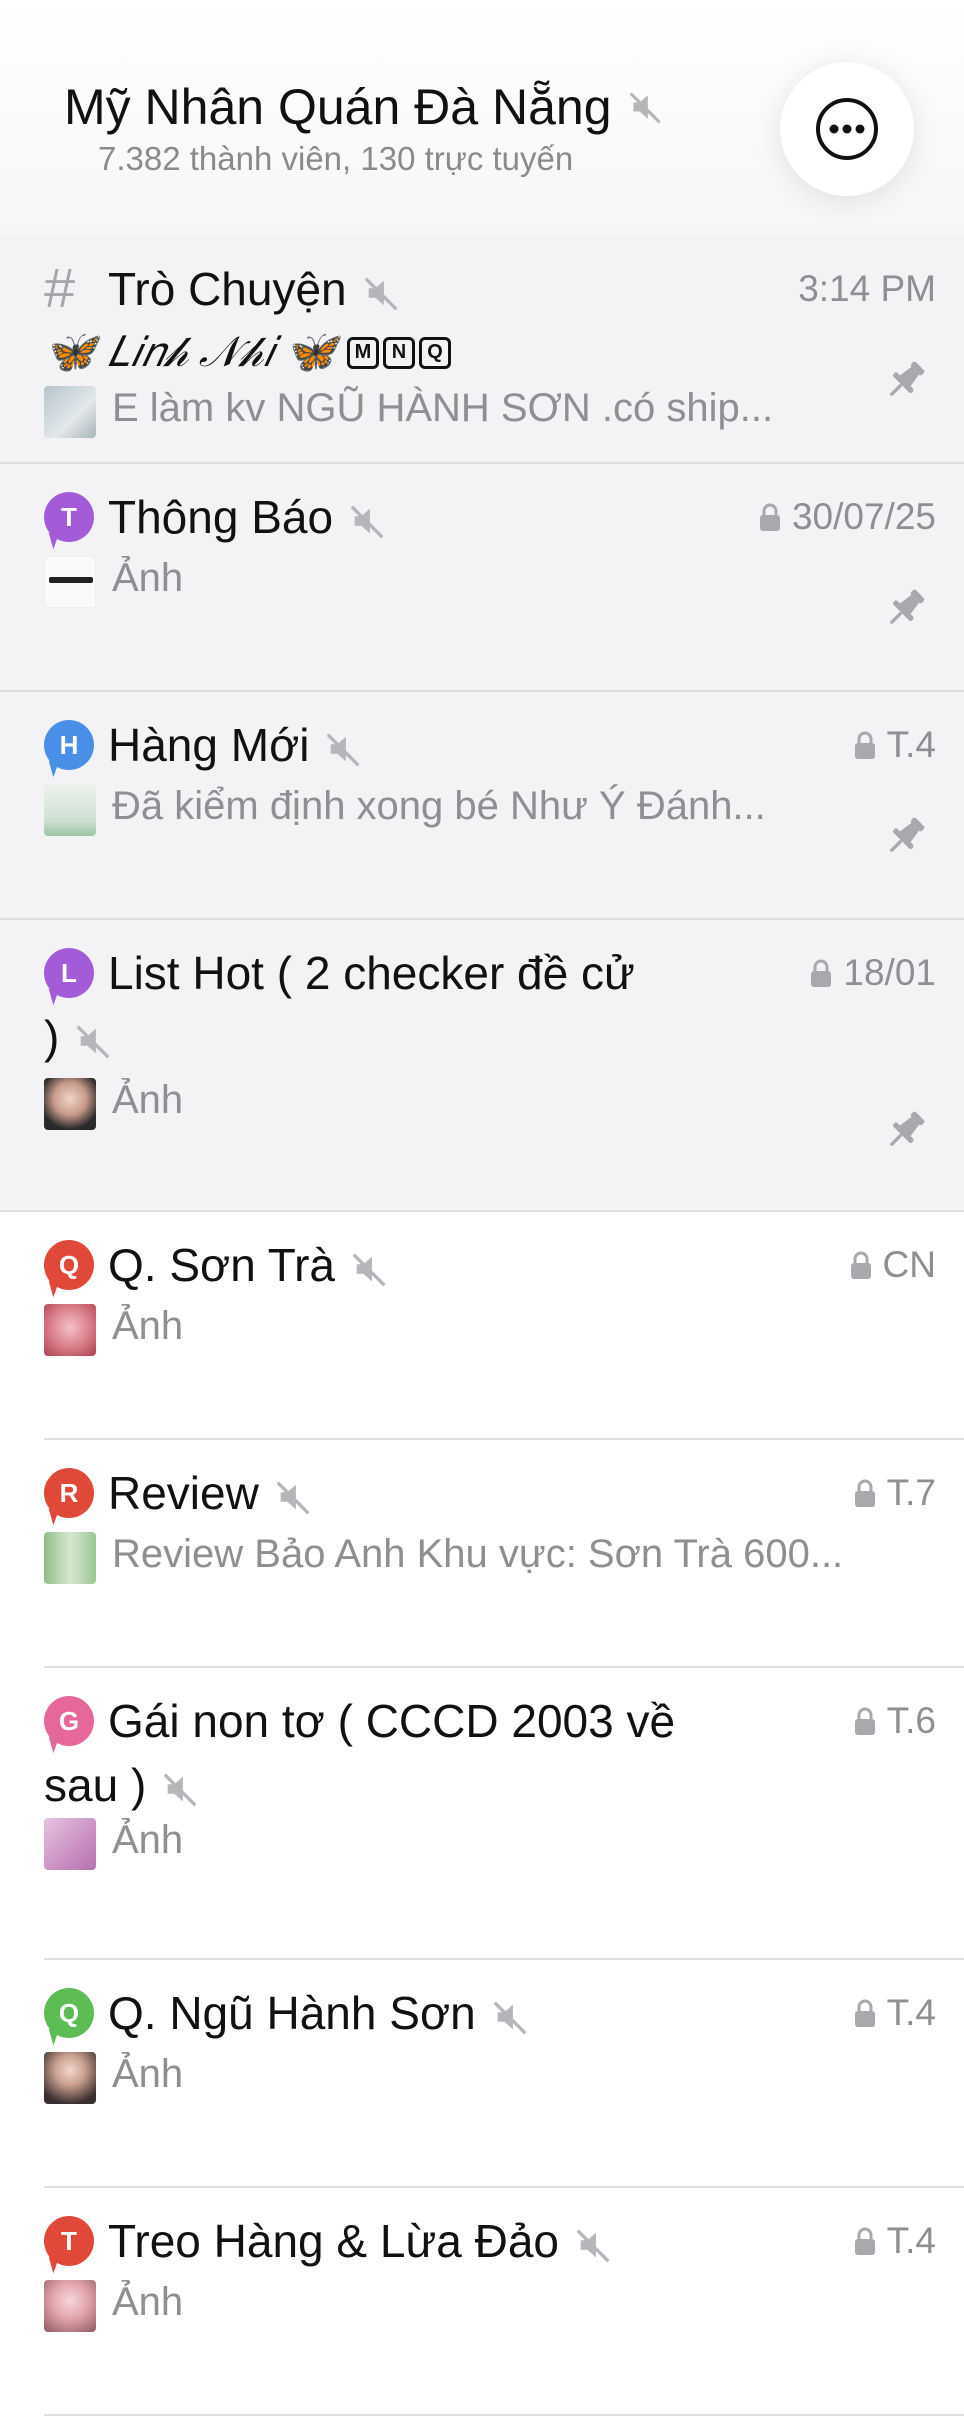 The height and width of the screenshot is (2428, 964). I want to click on topic-letter-icon: R, so click(69, 1493).